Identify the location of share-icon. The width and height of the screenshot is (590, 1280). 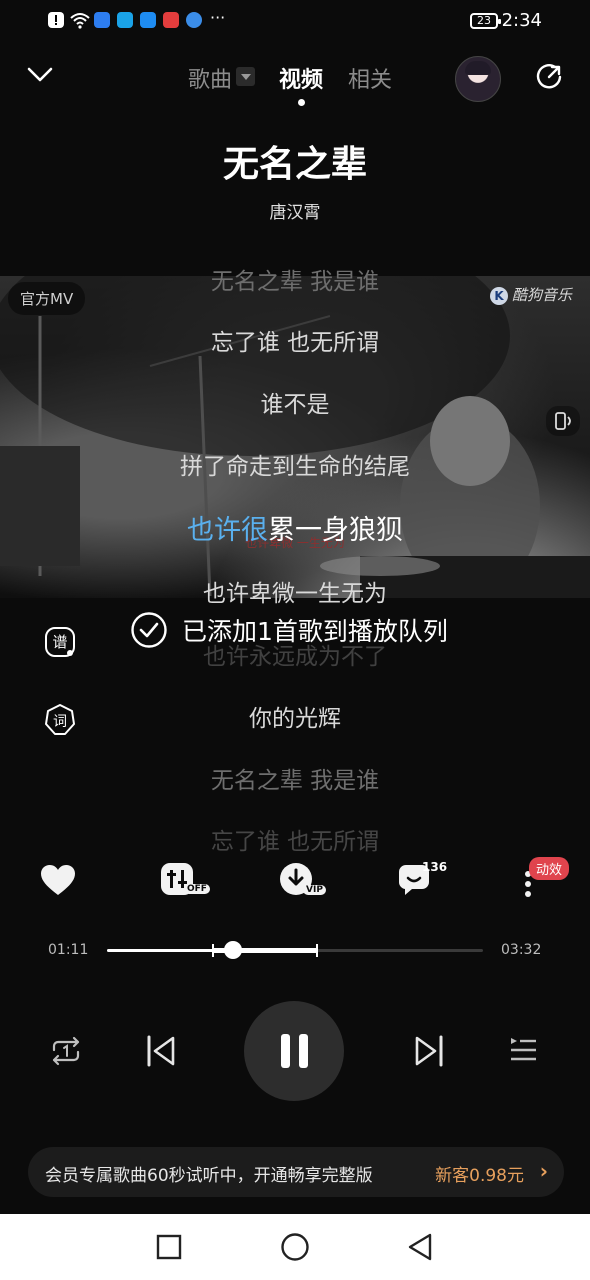
(549, 77).